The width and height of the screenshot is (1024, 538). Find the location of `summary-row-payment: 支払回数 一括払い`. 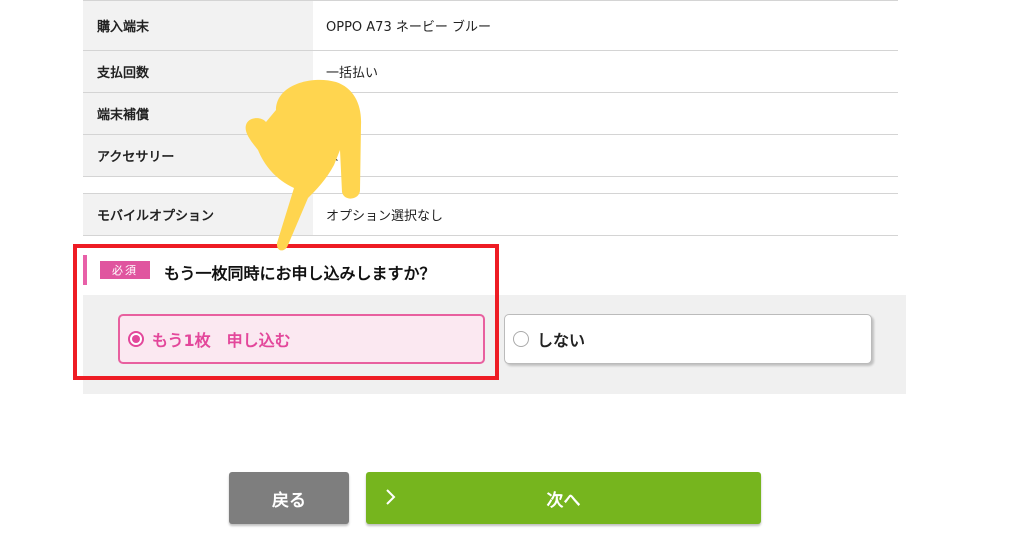

summary-row-payment: 支払回数 一括払い is located at coordinates (490, 72).